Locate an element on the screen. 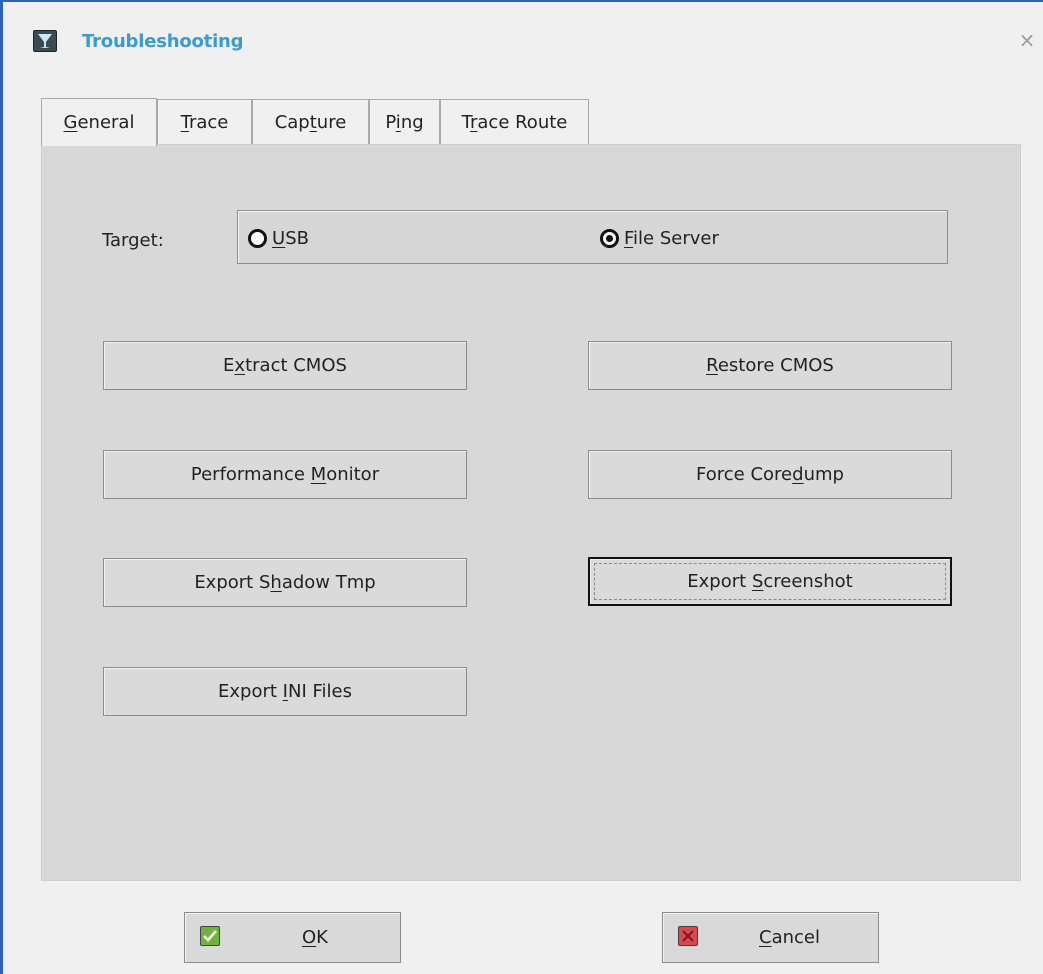 Image resolution: width=1043 pixels, height=974 pixels. button-label: Export INI Files is located at coordinates (285, 691).